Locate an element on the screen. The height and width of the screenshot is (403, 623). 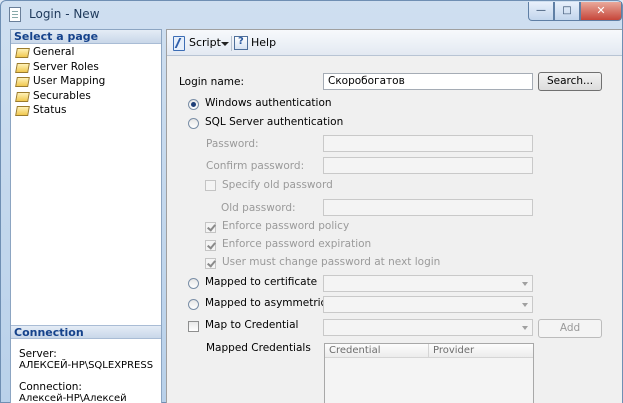
grid-column-provider: Provider is located at coordinates (481, 350).